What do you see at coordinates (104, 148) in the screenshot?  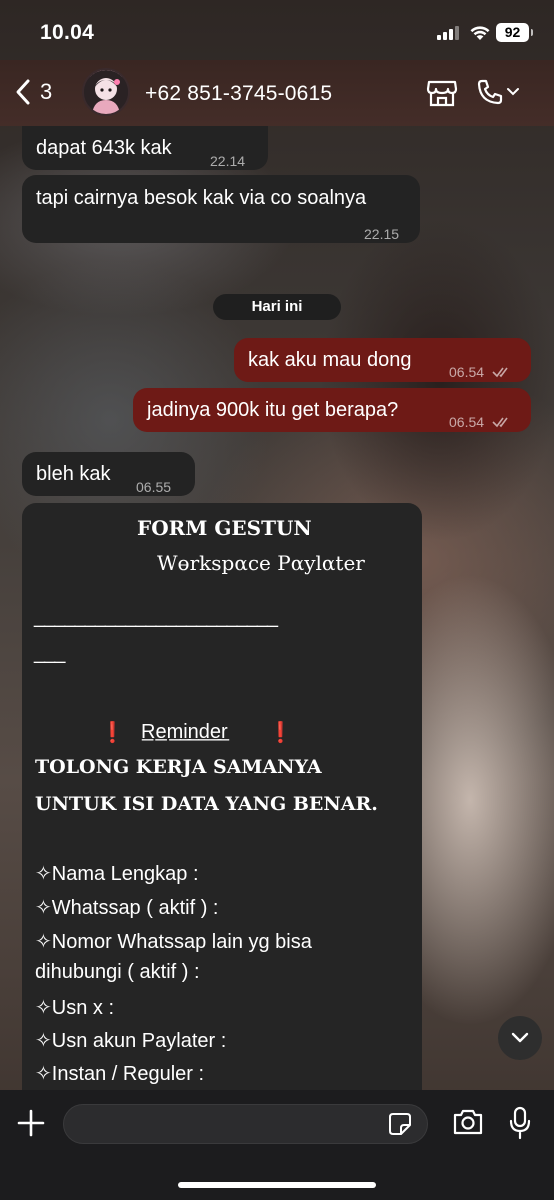 I see `message-text: dapat 643k kak` at bounding box center [104, 148].